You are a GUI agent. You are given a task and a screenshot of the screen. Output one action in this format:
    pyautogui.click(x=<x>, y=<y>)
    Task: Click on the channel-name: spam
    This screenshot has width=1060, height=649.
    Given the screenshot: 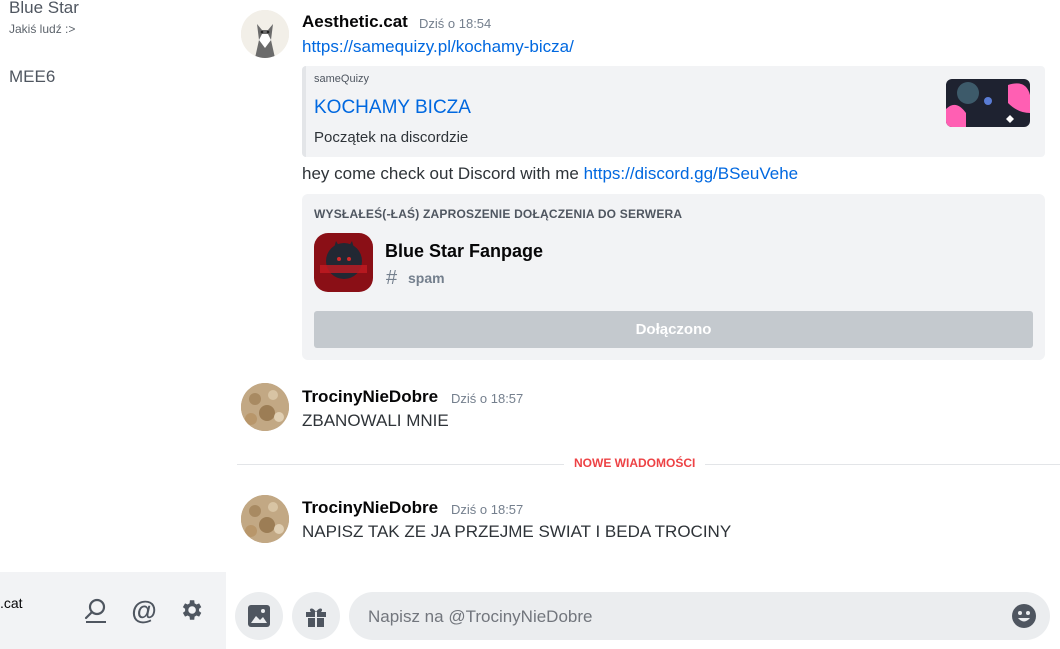 What is the action you would take?
    pyautogui.click(x=426, y=278)
    